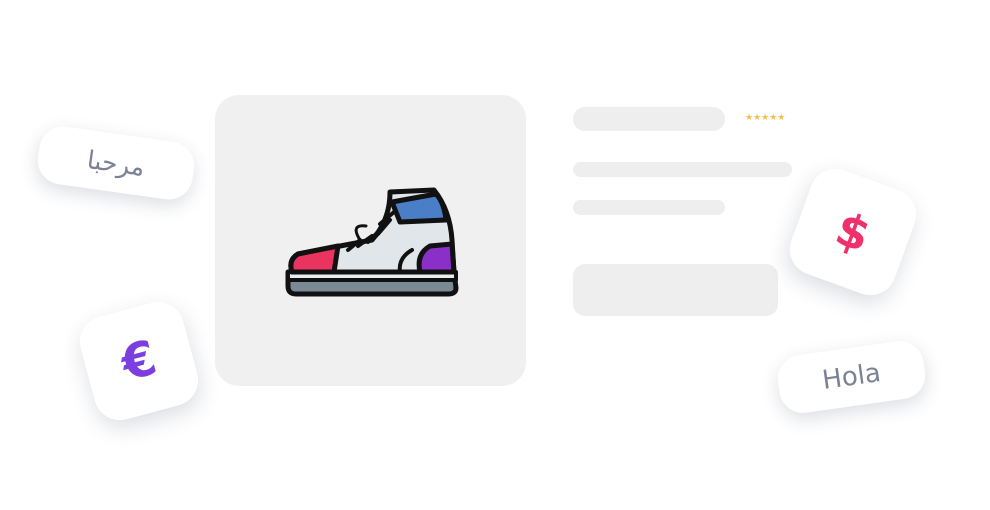 The width and height of the screenshot is (990, 510). Describe the element at coordinates (649, 207) in the screenshot. I see `price-line-placeholder` at that location.